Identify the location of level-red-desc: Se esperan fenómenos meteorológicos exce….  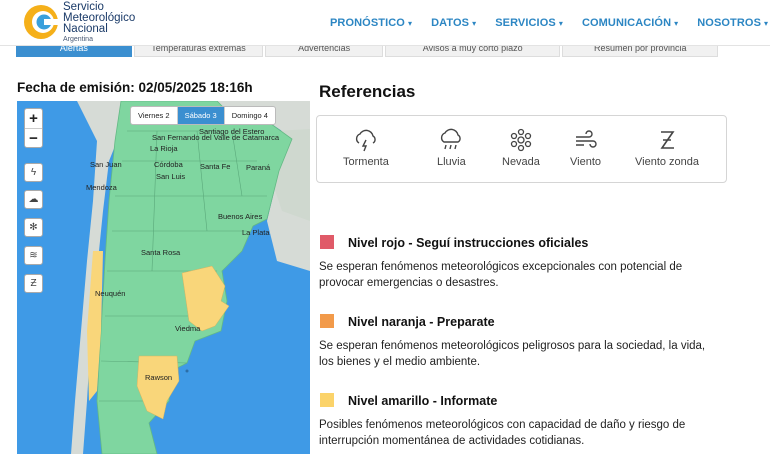
(501, 275).